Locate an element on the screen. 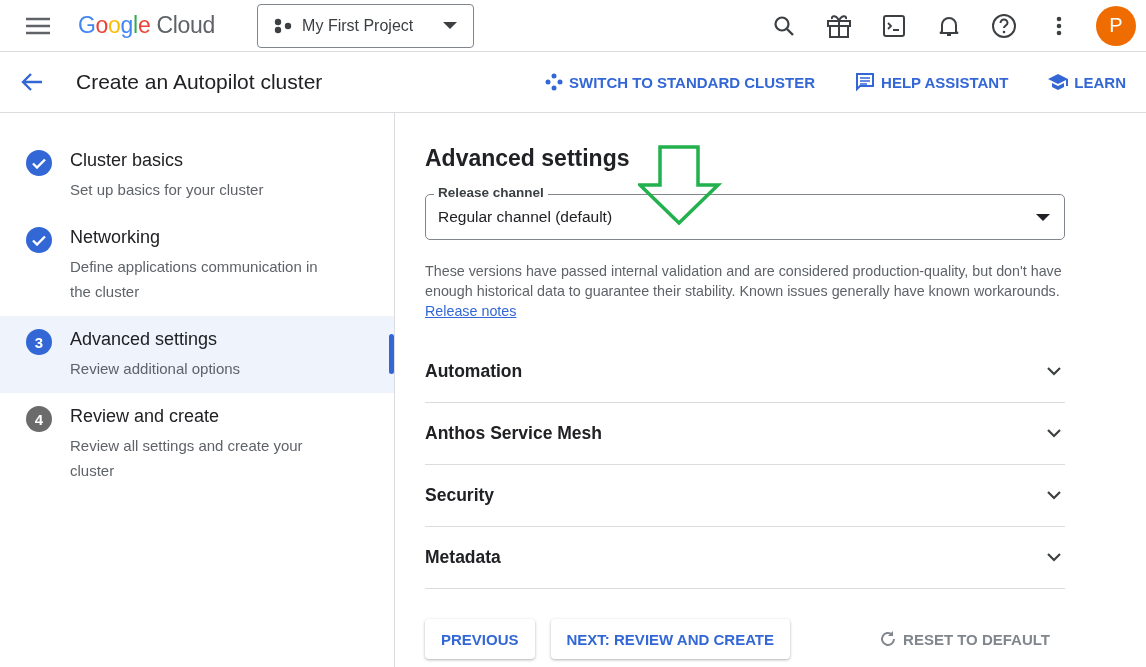 The width and height of the screenshot is (1146, 667). step-item: 4 Review and create Review all settings and create your cluster is located at coordinates (197, 444).